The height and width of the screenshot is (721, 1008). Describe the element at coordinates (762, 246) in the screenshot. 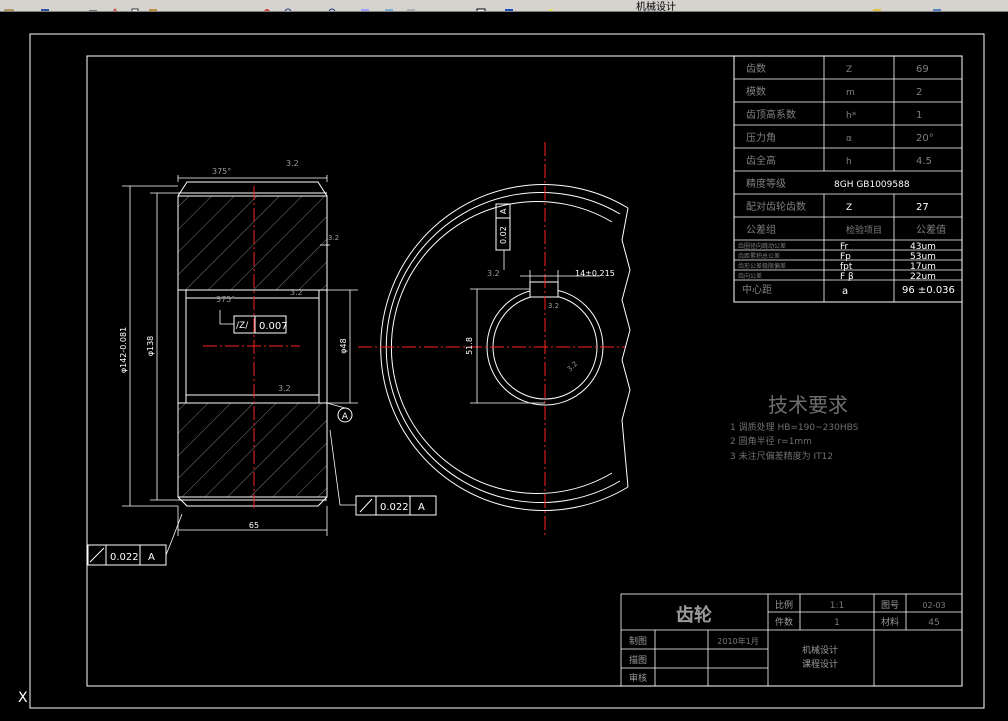

I see `tol-name: 齿圈径向跳动公差` at that location.